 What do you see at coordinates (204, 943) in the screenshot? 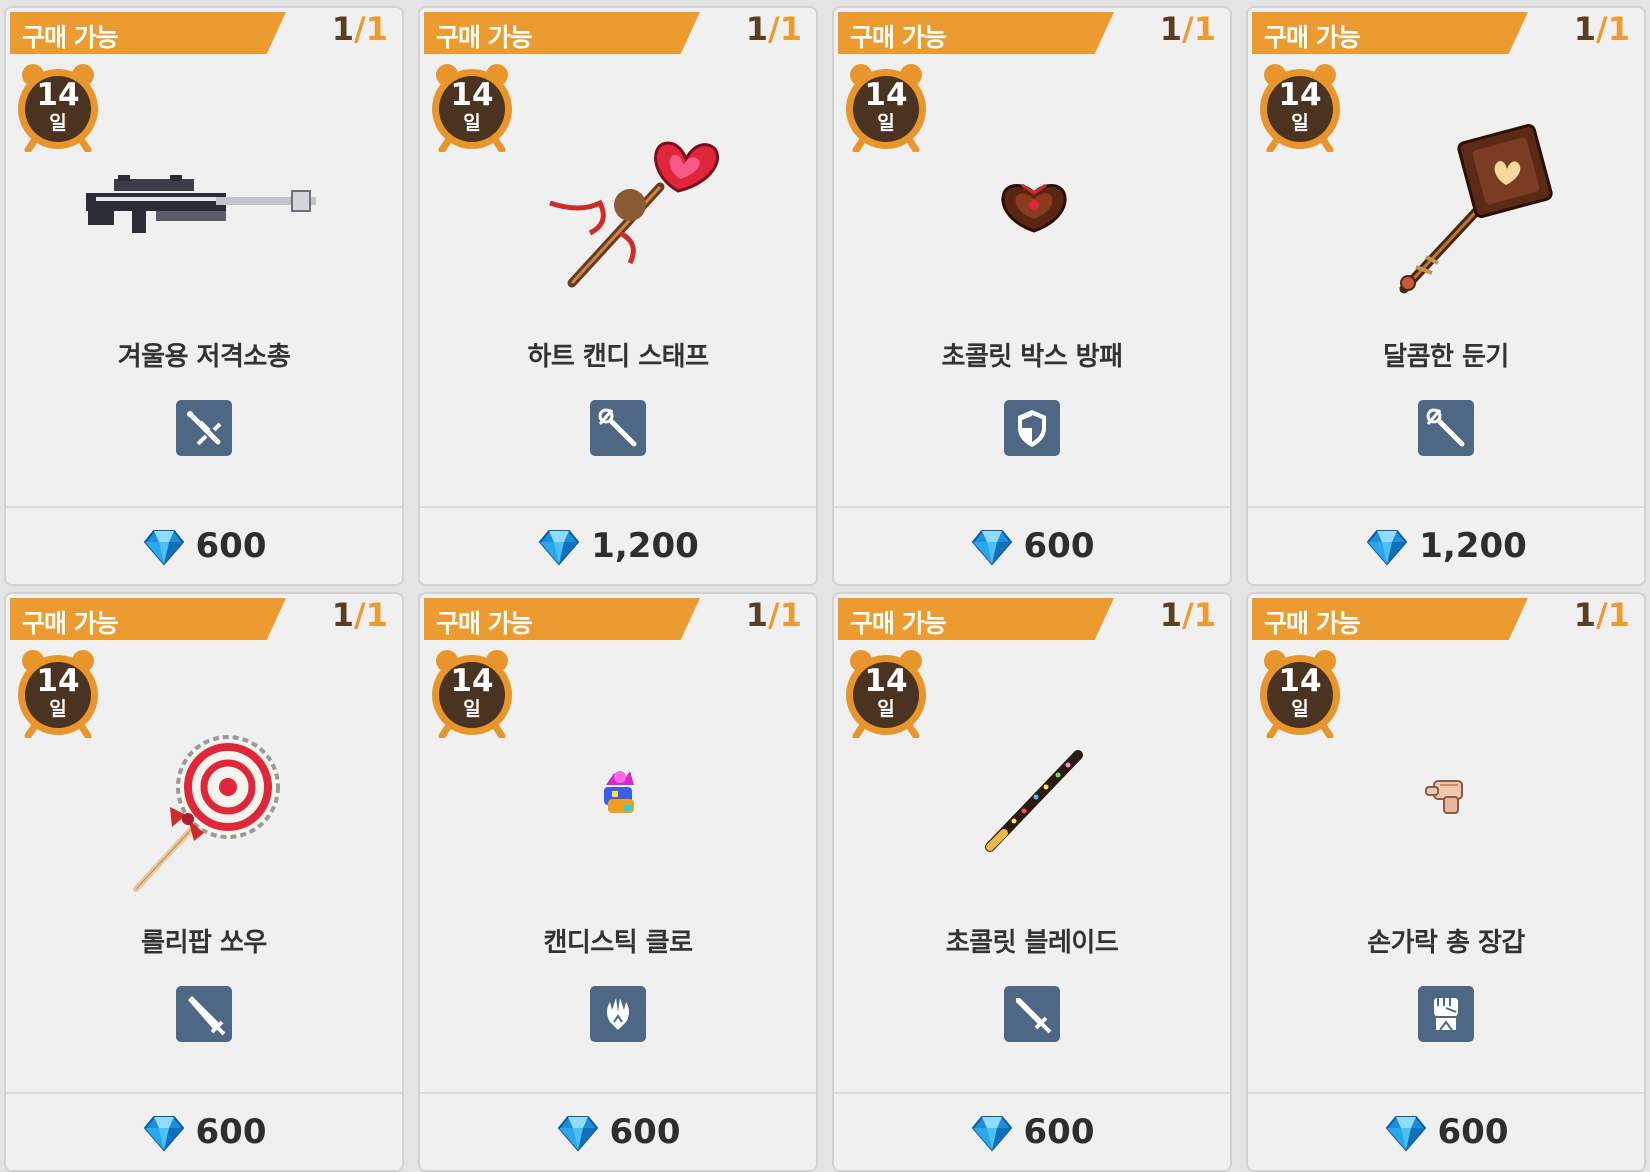
I see `item-name: 롤리팝 쏘우` at bounding box center [204, 943].